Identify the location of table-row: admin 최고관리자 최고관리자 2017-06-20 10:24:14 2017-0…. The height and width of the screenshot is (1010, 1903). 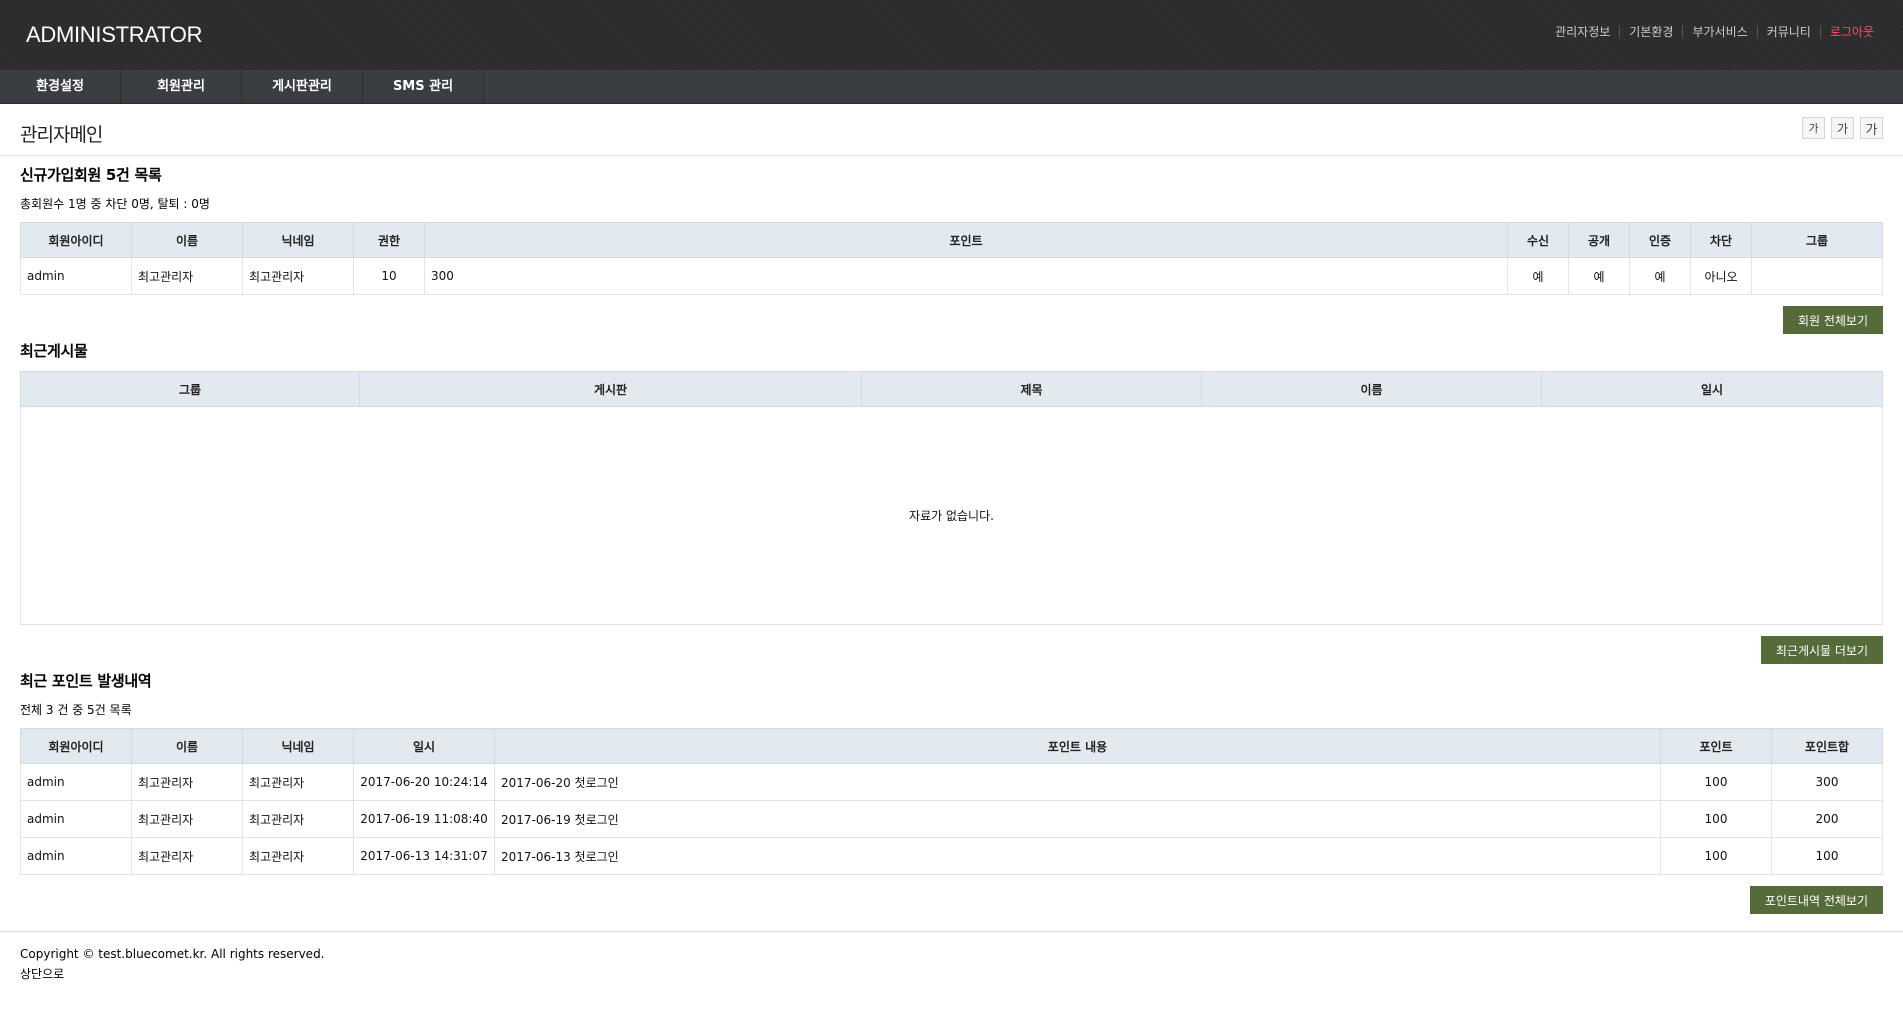
(951, 782).